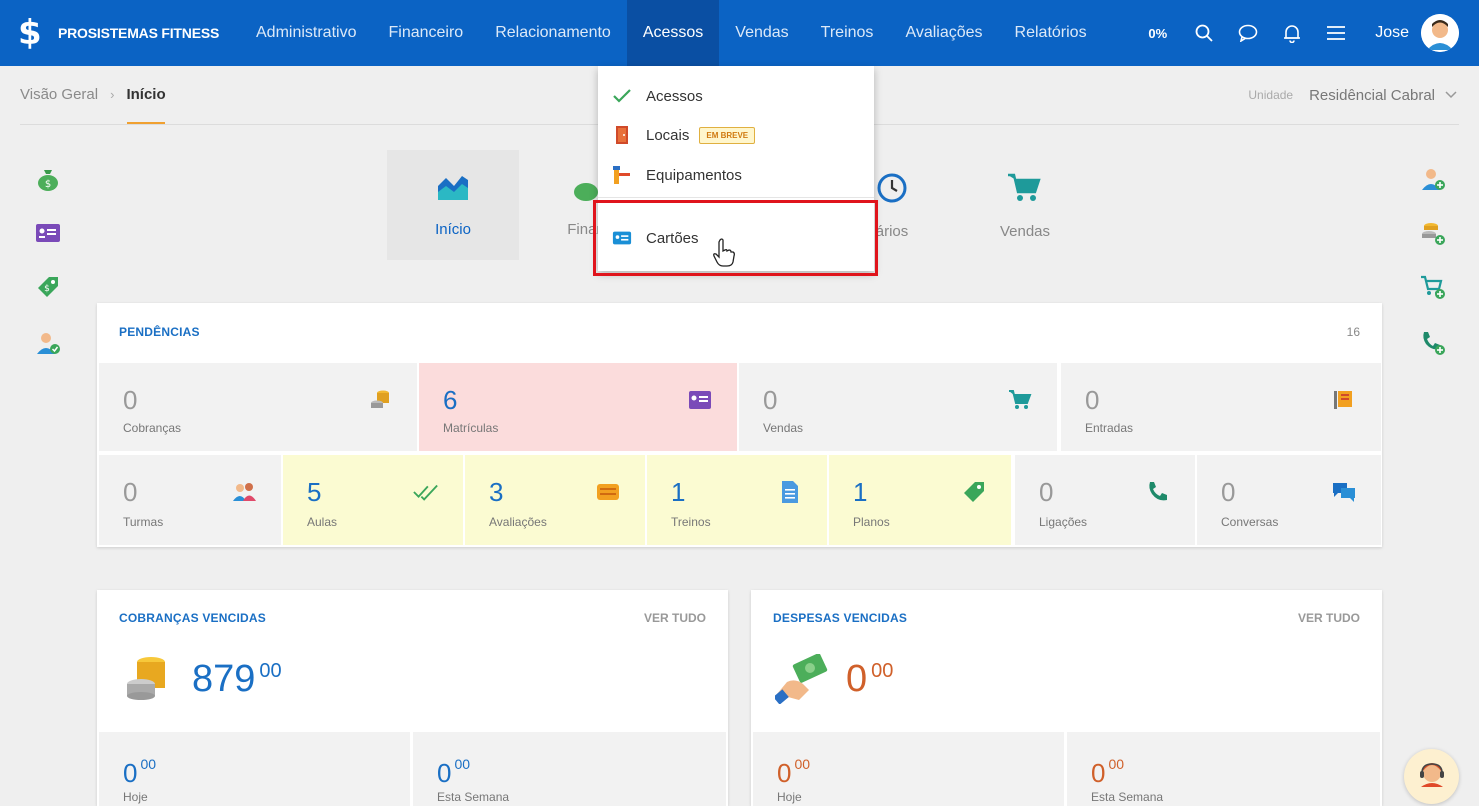 The image size is (1479, 806). Describe the element at coordinates (691, 522) in the screenshot. I see `tile-label: Treinos` at that location.